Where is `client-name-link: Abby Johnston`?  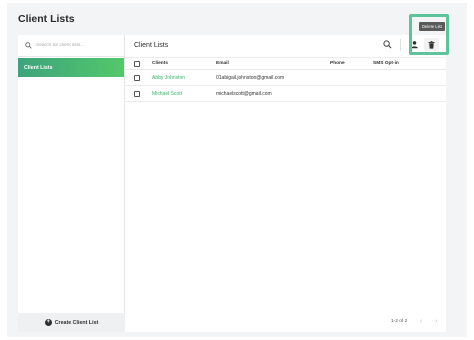 client-name-link: Abby Johnston is located at coordinates (168, 78).